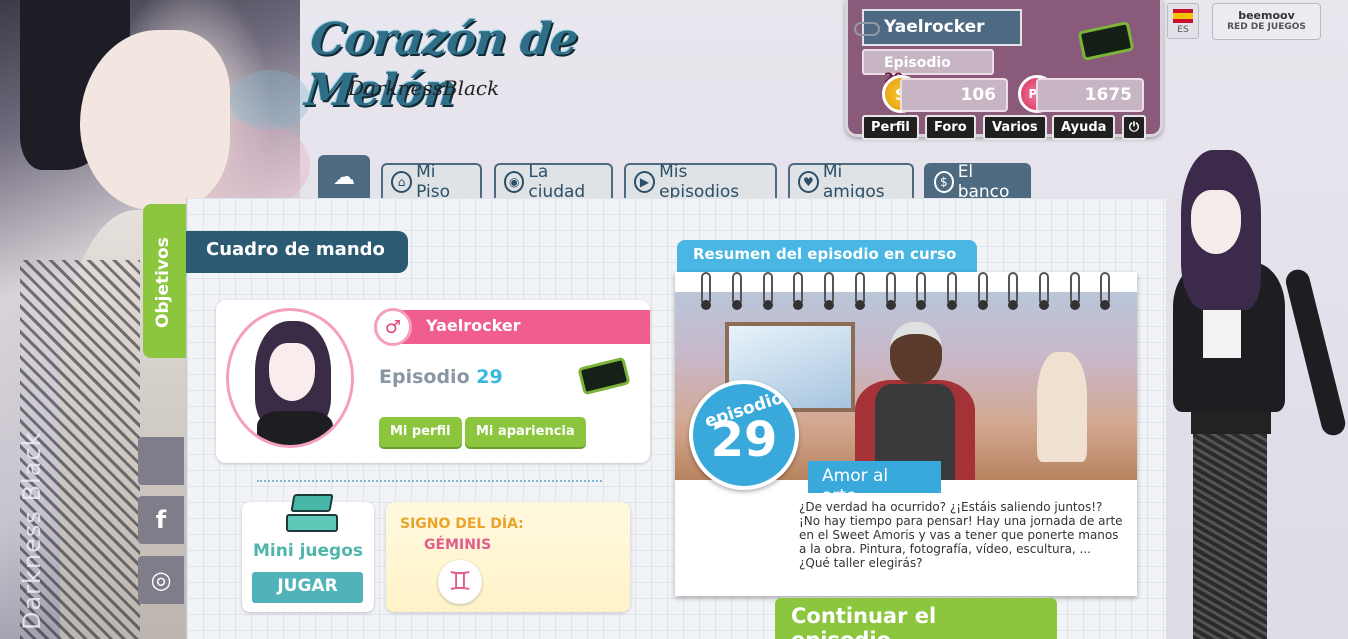  I want to click on logo-title: Corazón de Melón, so click(441, 65).